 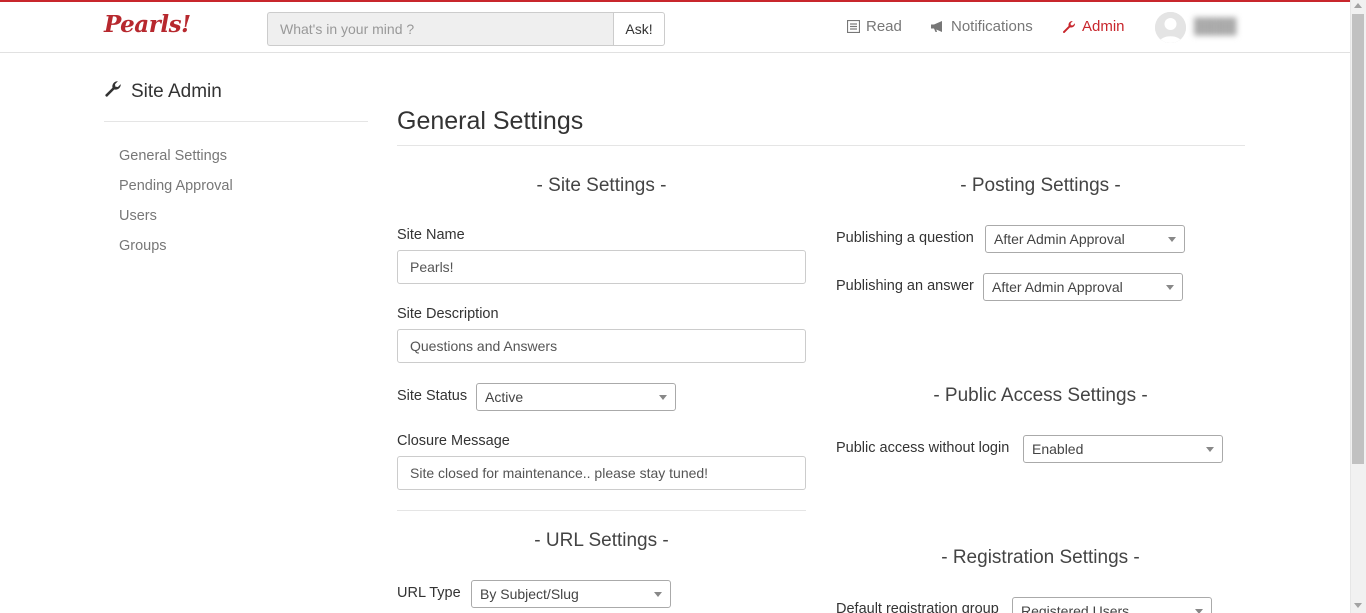 What do you see at coordinates (173, 156) in the screenshot?
I see `sidebar-item-general-settings: General Settings` at bounding box center [173, 156].